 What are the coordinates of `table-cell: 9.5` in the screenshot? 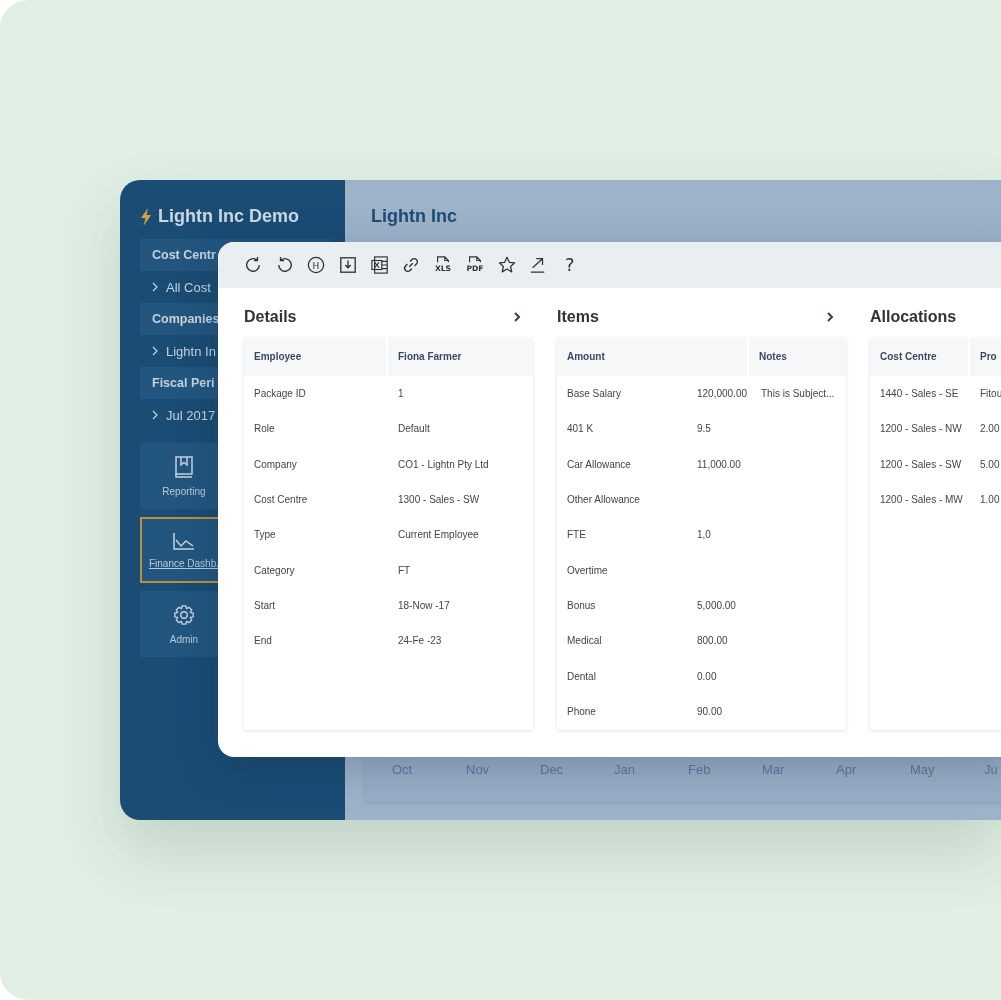 It's located at (704, 429).